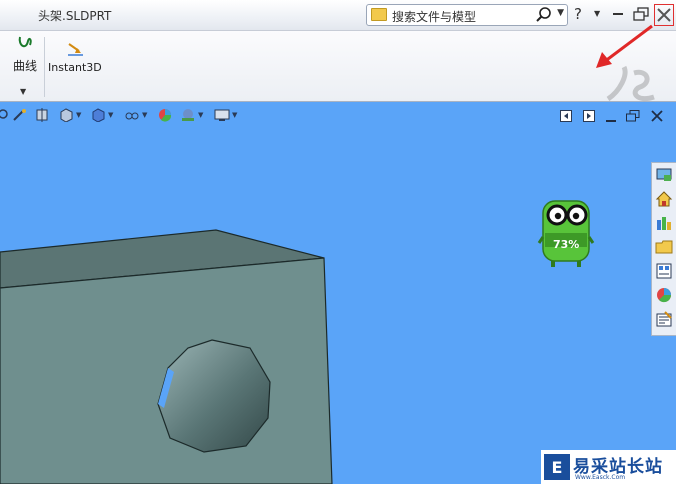 This screenshot has width=676, height=484. I want to click on display-style-icon, so click(98, 115).